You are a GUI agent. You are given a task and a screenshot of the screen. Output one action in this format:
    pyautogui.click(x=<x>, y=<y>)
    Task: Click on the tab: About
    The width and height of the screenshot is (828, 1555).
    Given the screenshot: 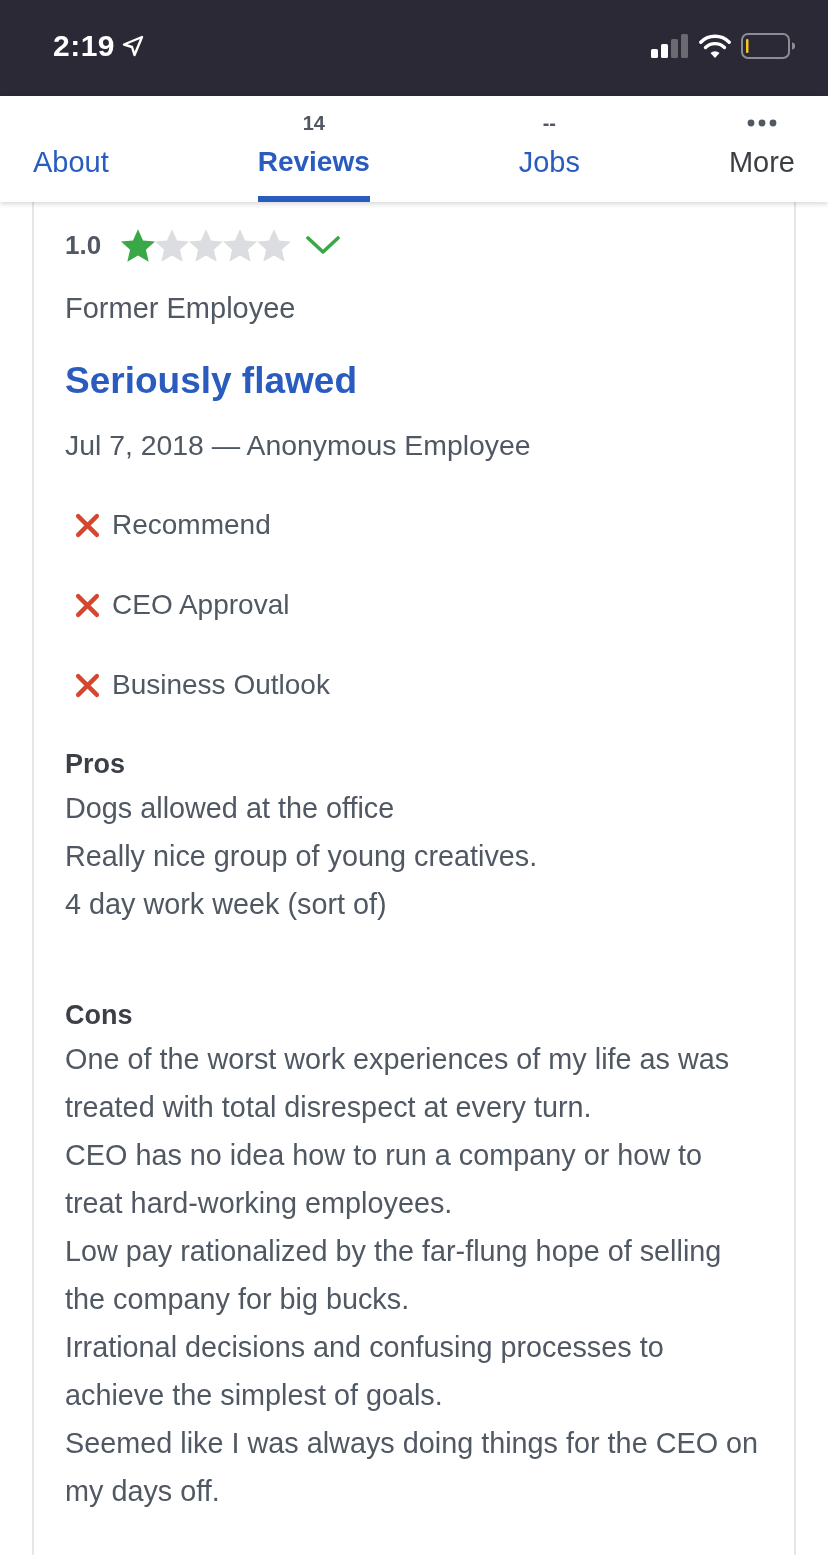 What is the action you would take?
    pyautogui.click(x=71, y=149)
    